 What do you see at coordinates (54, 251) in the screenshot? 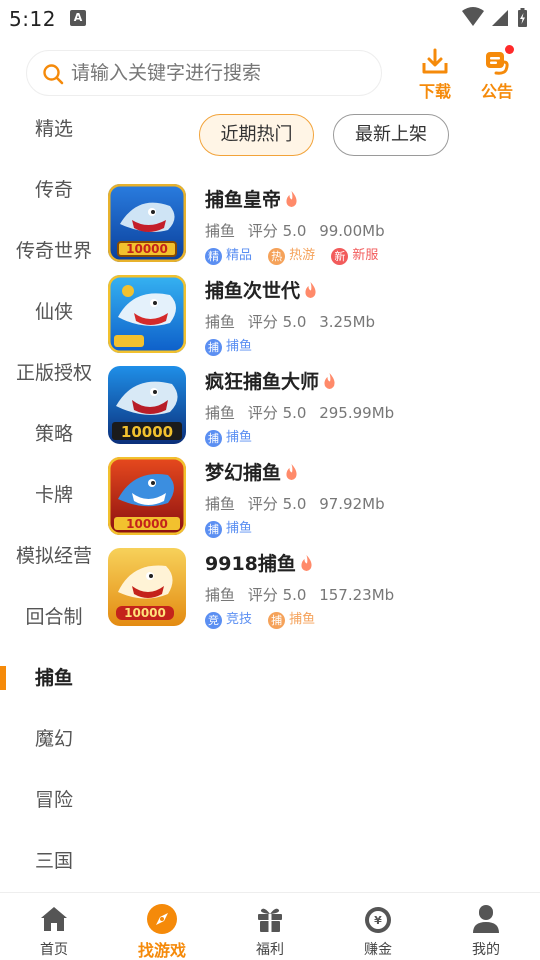
I see `category-item: 传奇世界` at bounding box center [54, 251].